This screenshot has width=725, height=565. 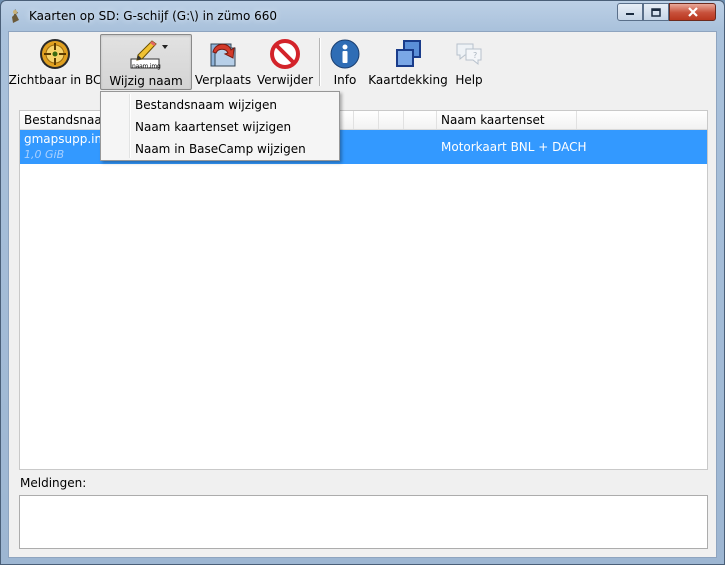 I want to click on maximize-button, so click(x=656, y=12).